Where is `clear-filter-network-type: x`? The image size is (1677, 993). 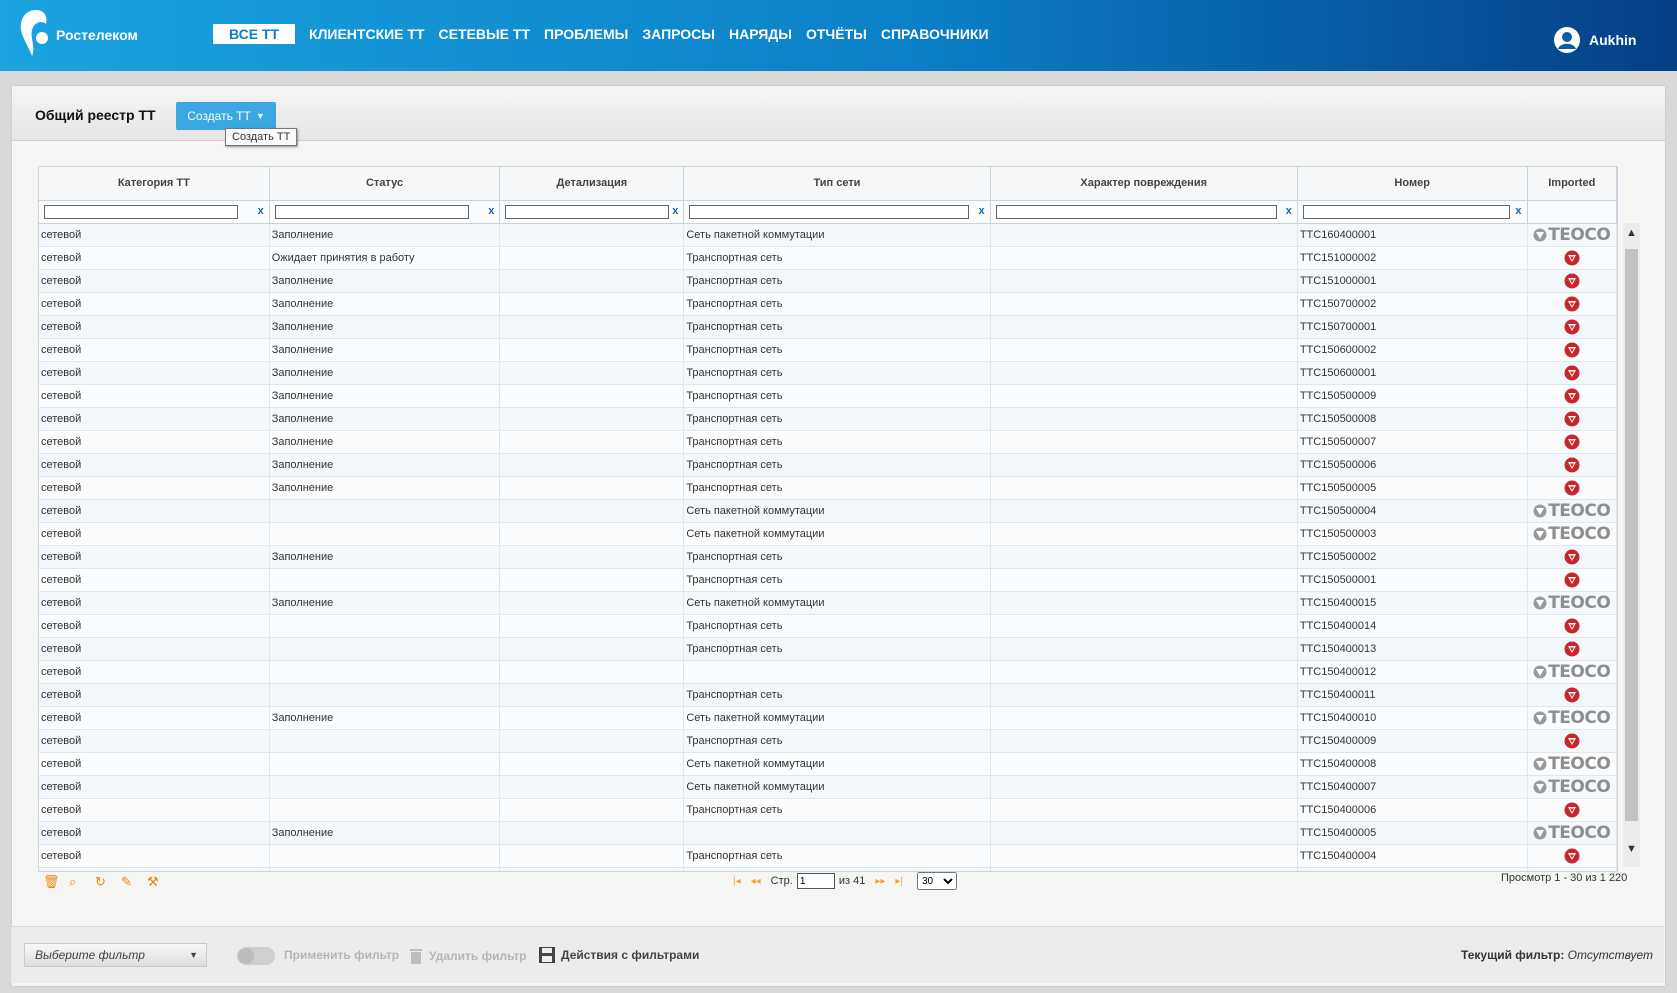
clear-filter-network-type: x is located at coordinates (981, 211).